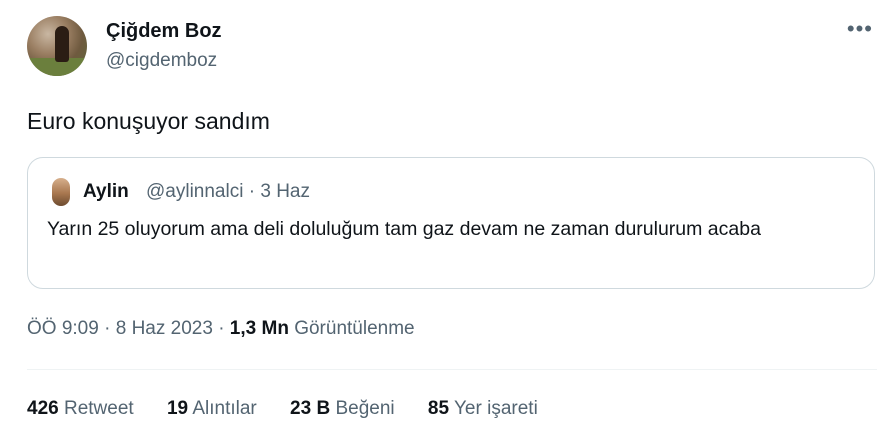  Describe the element at coordinates (195, 191) in the screenshot. I see `quoted-author-handle: @aylinnalci` at that location.